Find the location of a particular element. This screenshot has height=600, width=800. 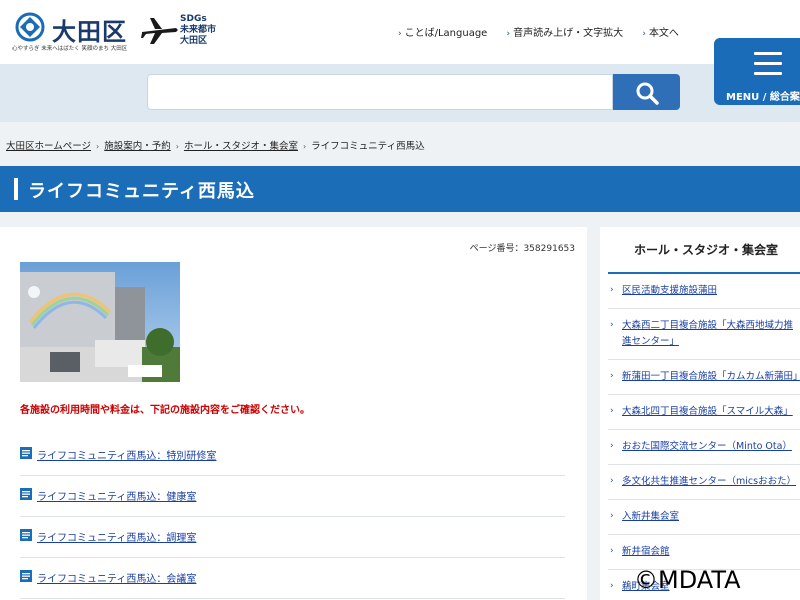

page-title: ライフコミュニティ西馬込 is located at coordinates (141, 191).